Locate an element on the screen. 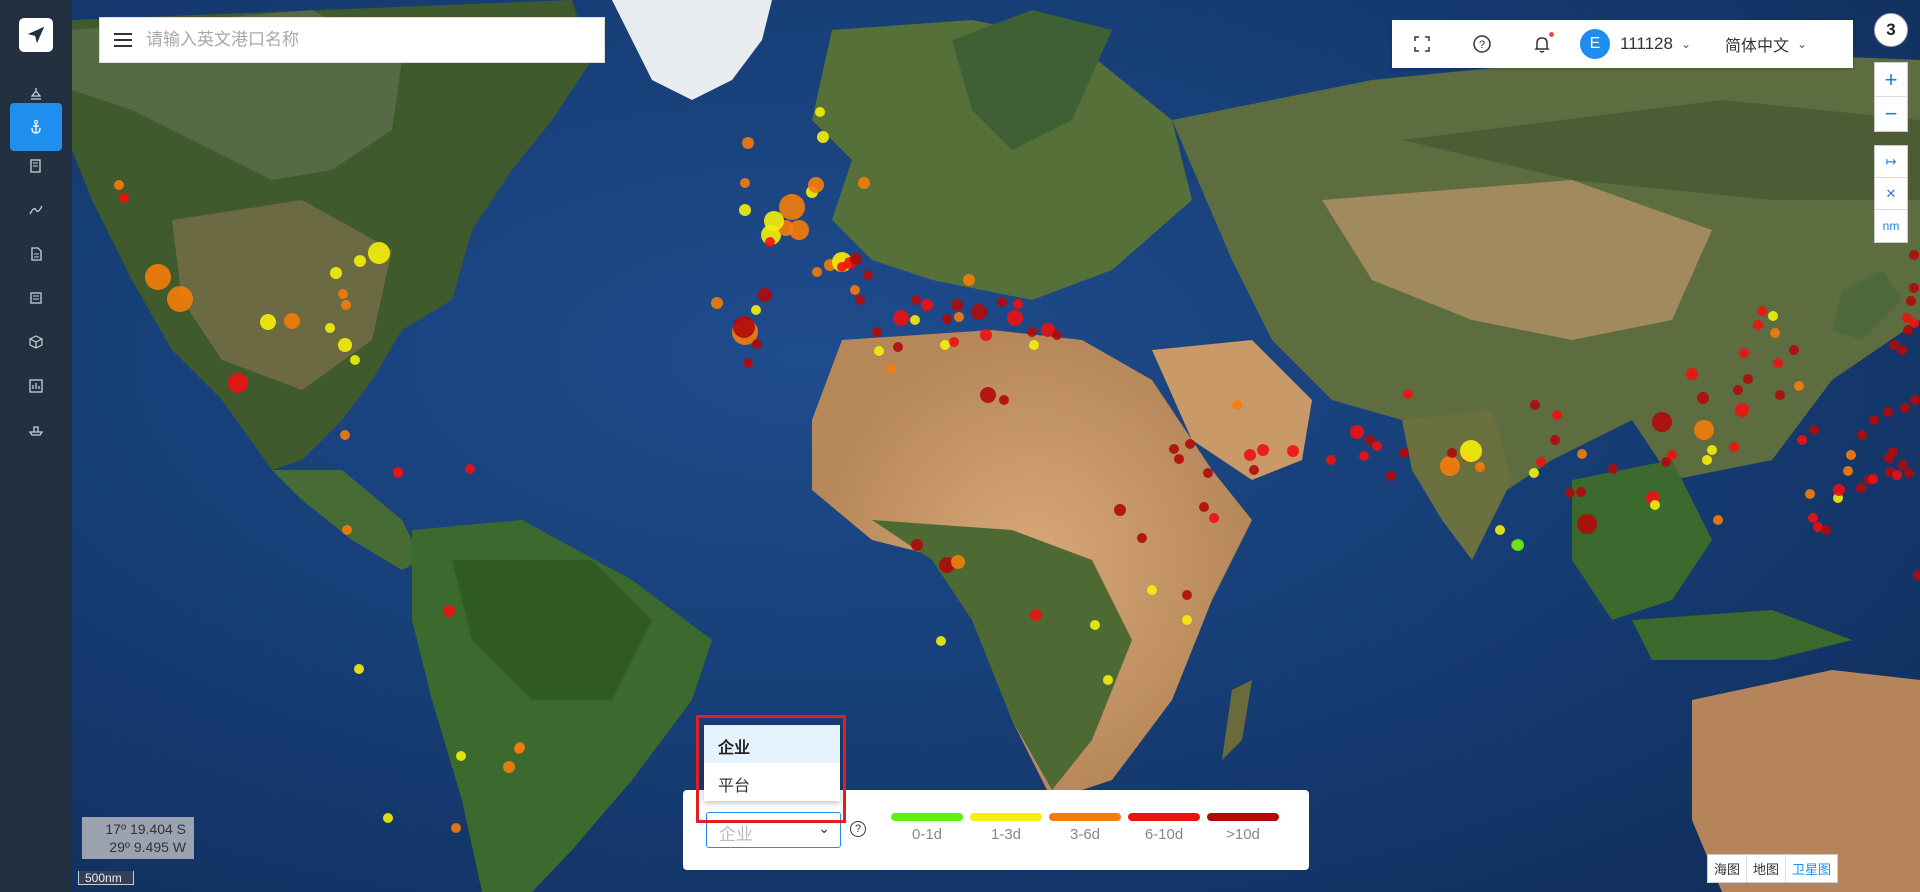 This screenshot has height=892, width=1920. language-select: 简体中文 ⌄ is located at coordinates (1766, 44).